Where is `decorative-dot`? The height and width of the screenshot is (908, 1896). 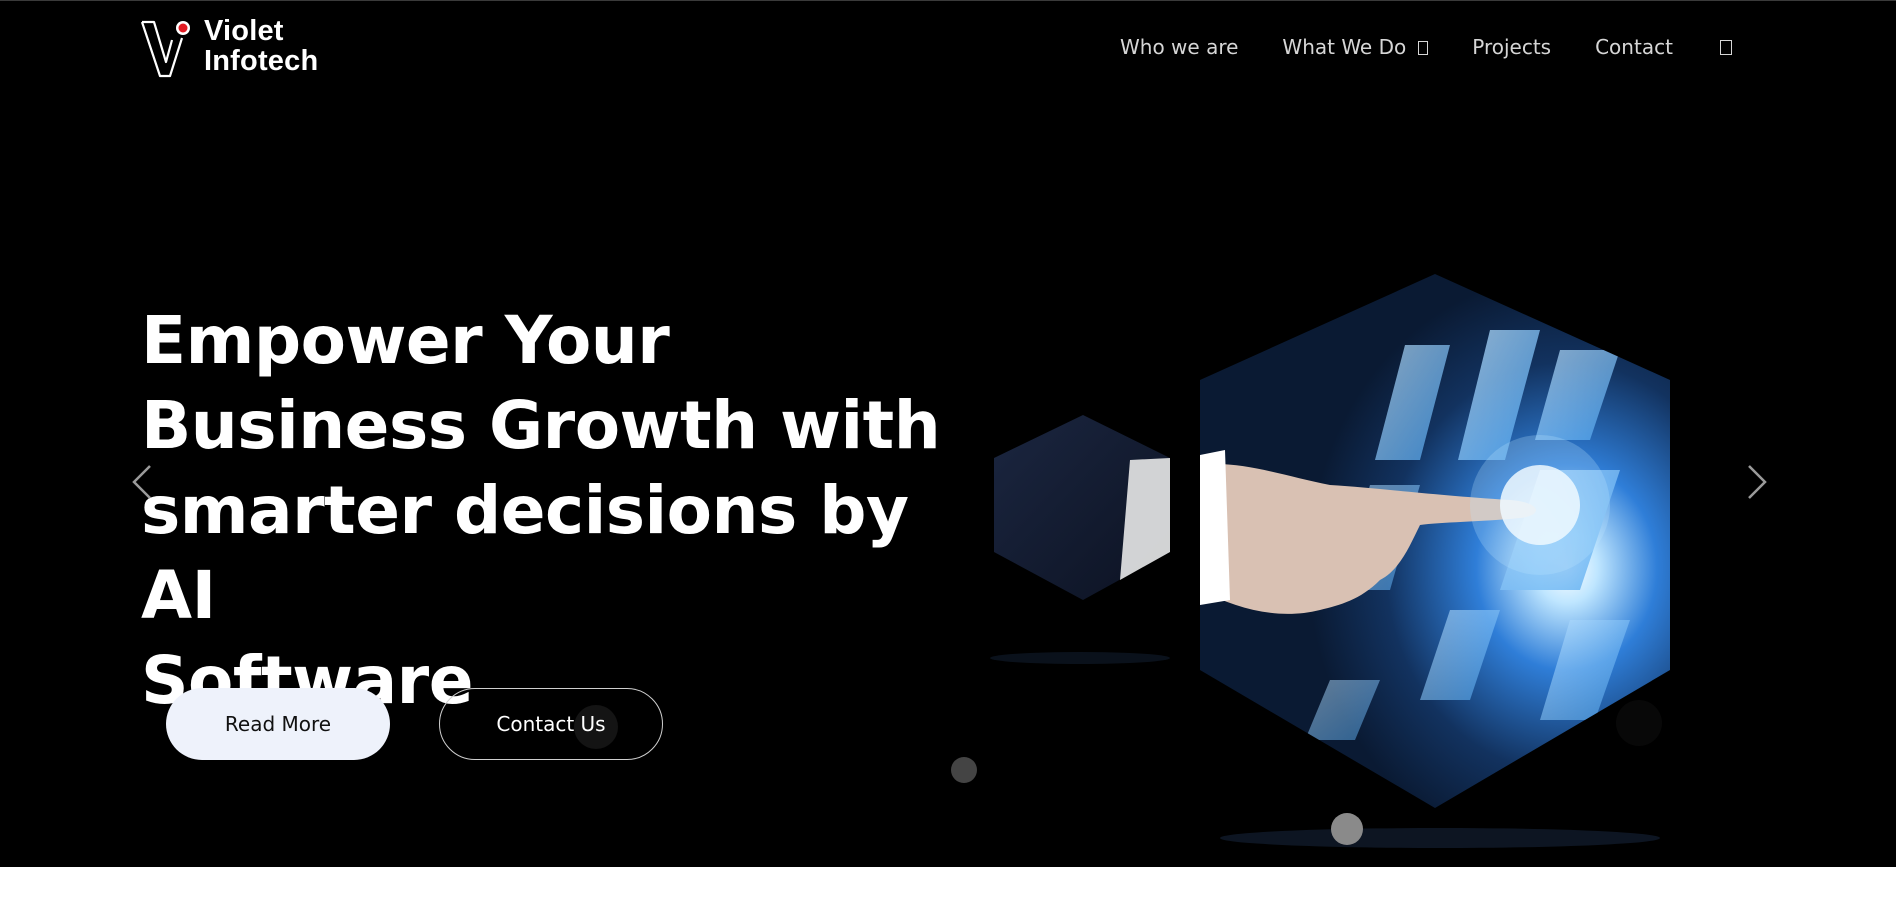 decorative-dot is located at coordinates (1639, 723).